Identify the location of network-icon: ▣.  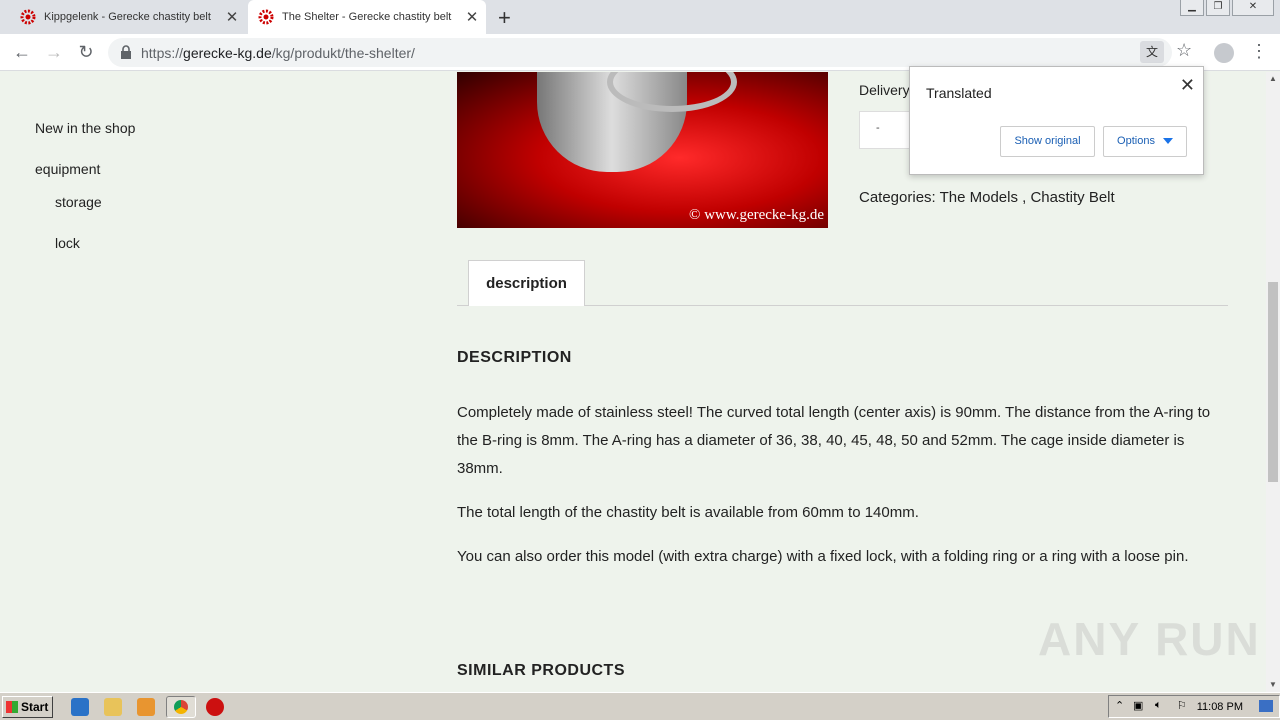
(1138, 705).